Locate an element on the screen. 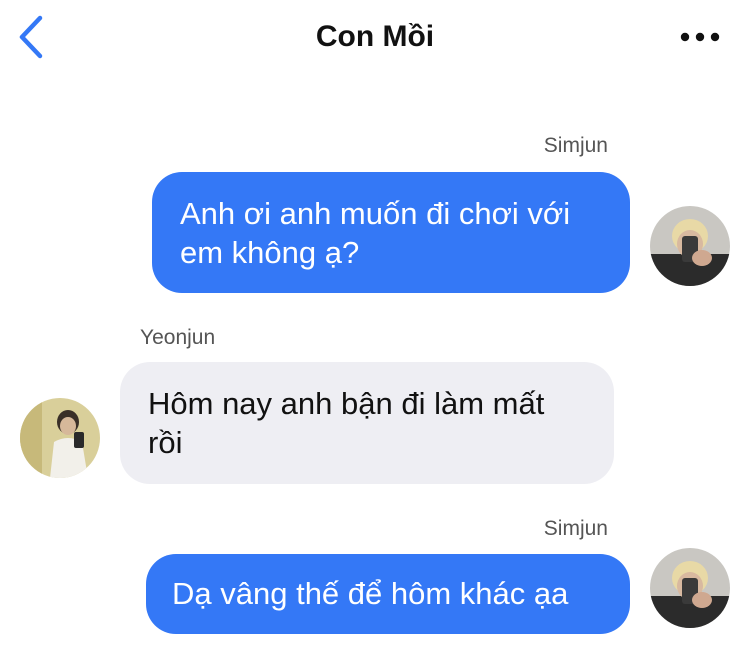  chat-header: Con Mồi is located at coordinates (375, 40).